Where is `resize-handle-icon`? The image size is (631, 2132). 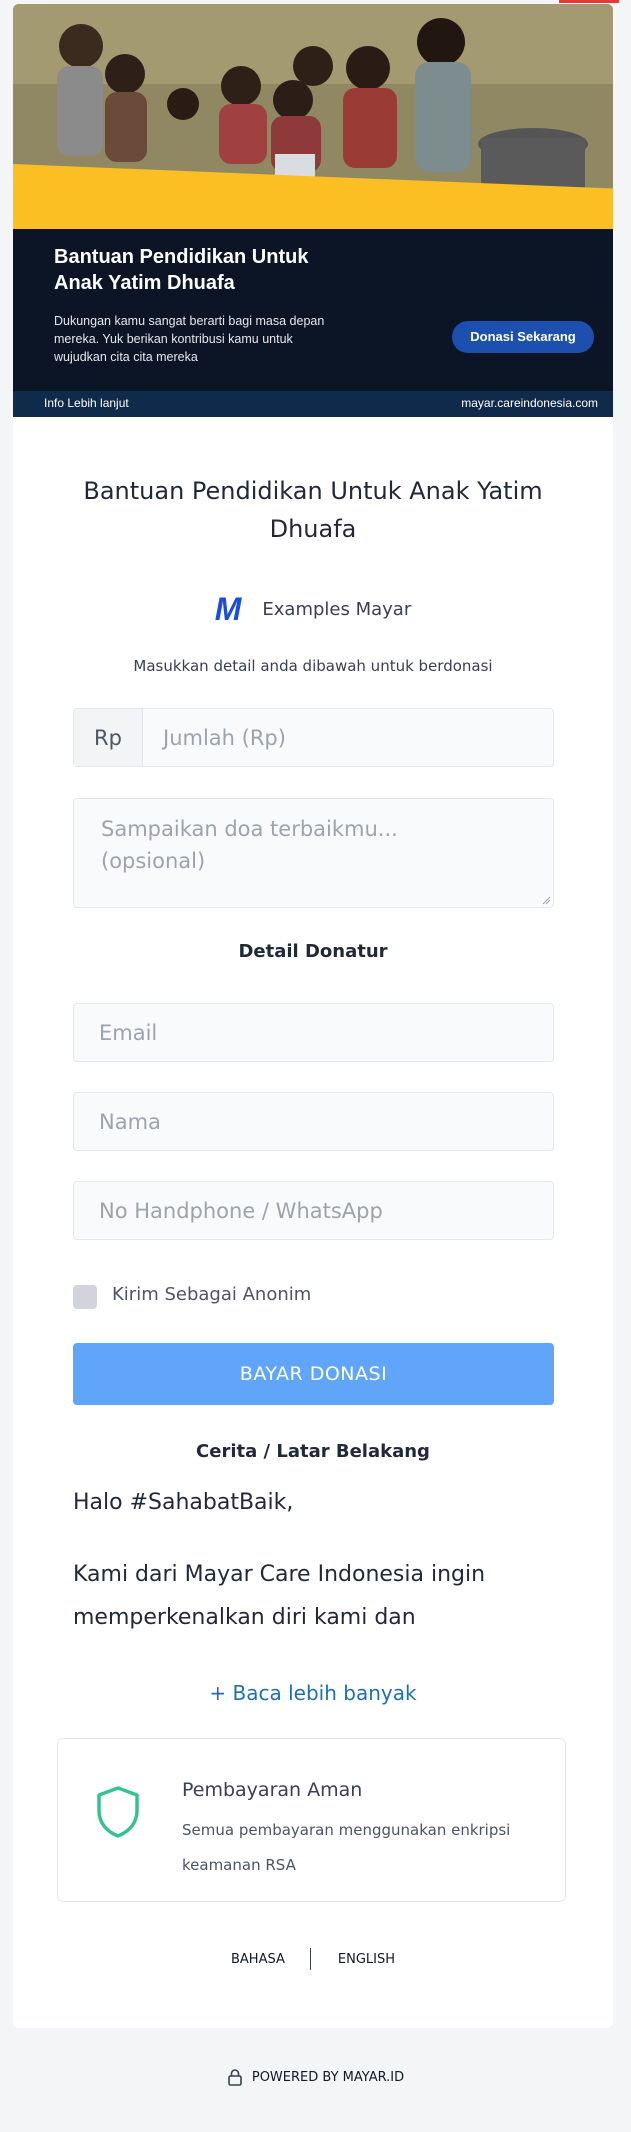
resize-handle-icon is located at coordinates (546, 900).